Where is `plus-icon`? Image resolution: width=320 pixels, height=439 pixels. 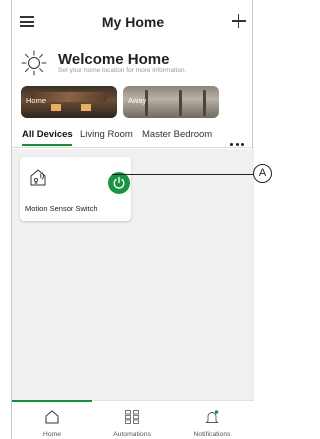
plus-icon is located at coordinates (239, 21).